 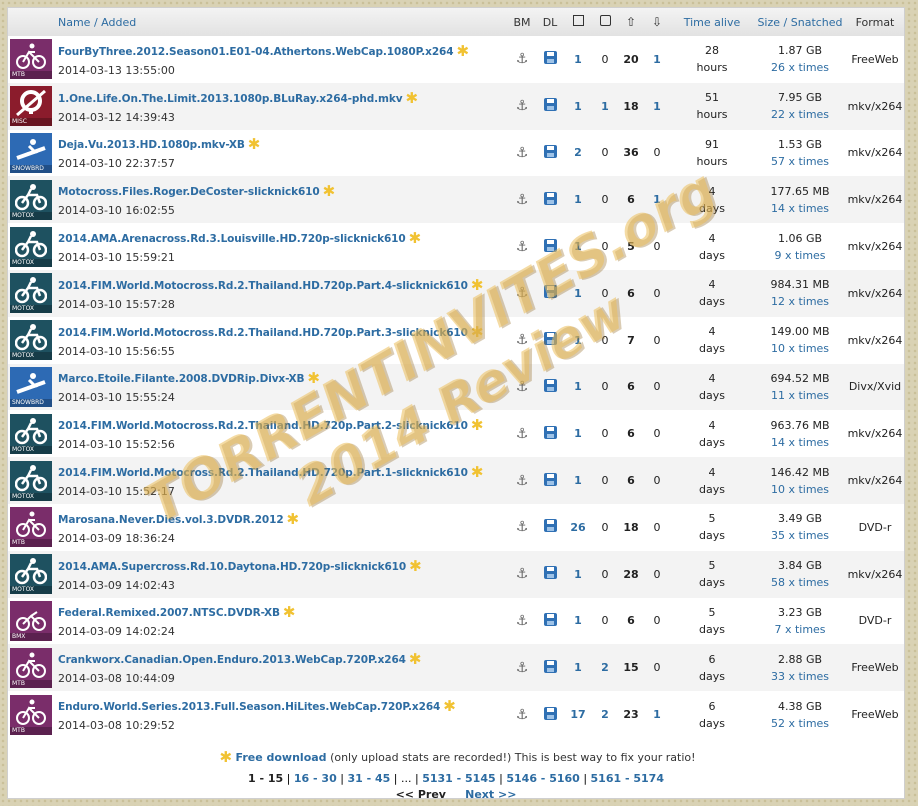 What do you see at coordinates (577, 714) in the screenshot?
I see `files-count: 17` at bounding box center [577, 714].